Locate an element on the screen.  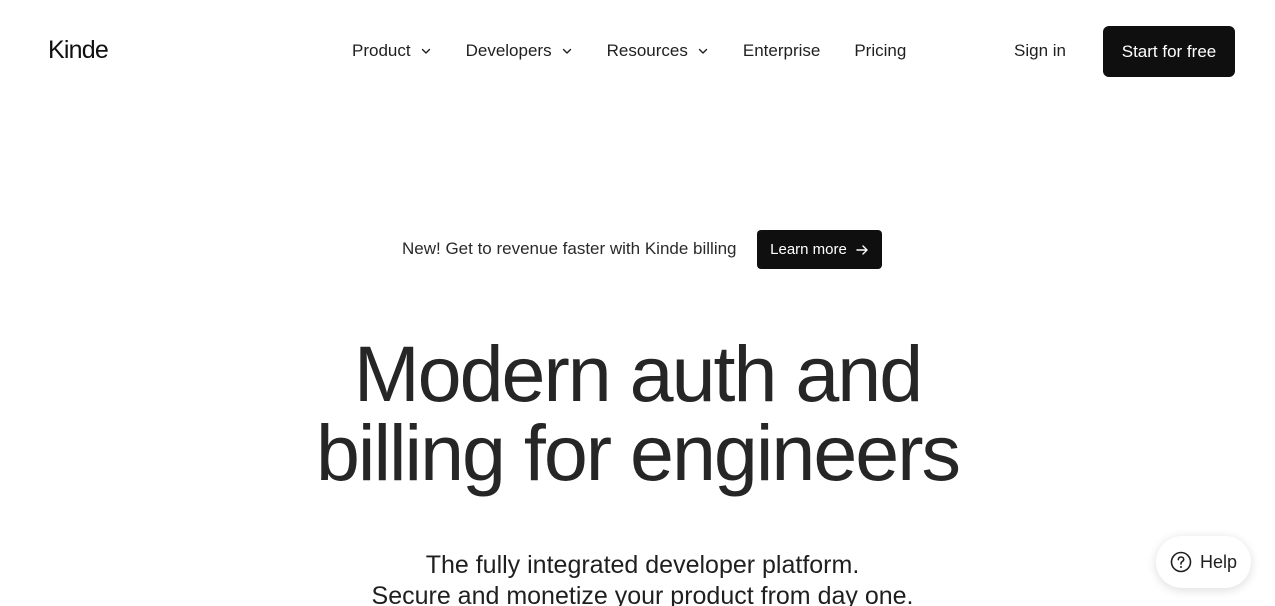
nav-product: Product is located at coordinates (392, 51).